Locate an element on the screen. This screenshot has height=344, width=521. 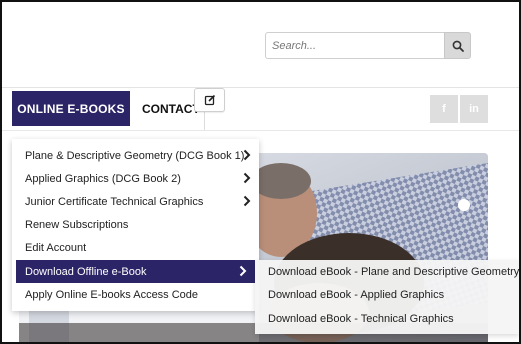
menu-item-edit-account: Edit Account is located at coordinates (135, 247).